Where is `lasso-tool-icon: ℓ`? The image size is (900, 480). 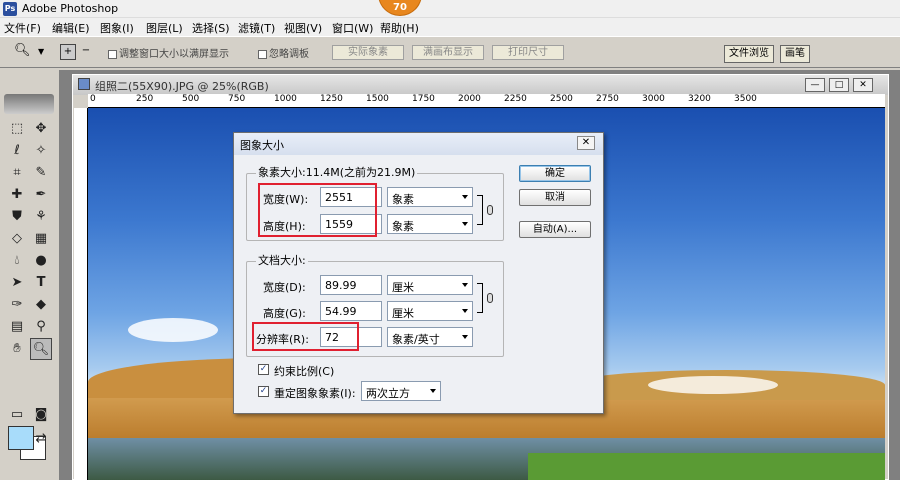
lasso-tool-icon: ℓ is located at coordinates (17, 151).